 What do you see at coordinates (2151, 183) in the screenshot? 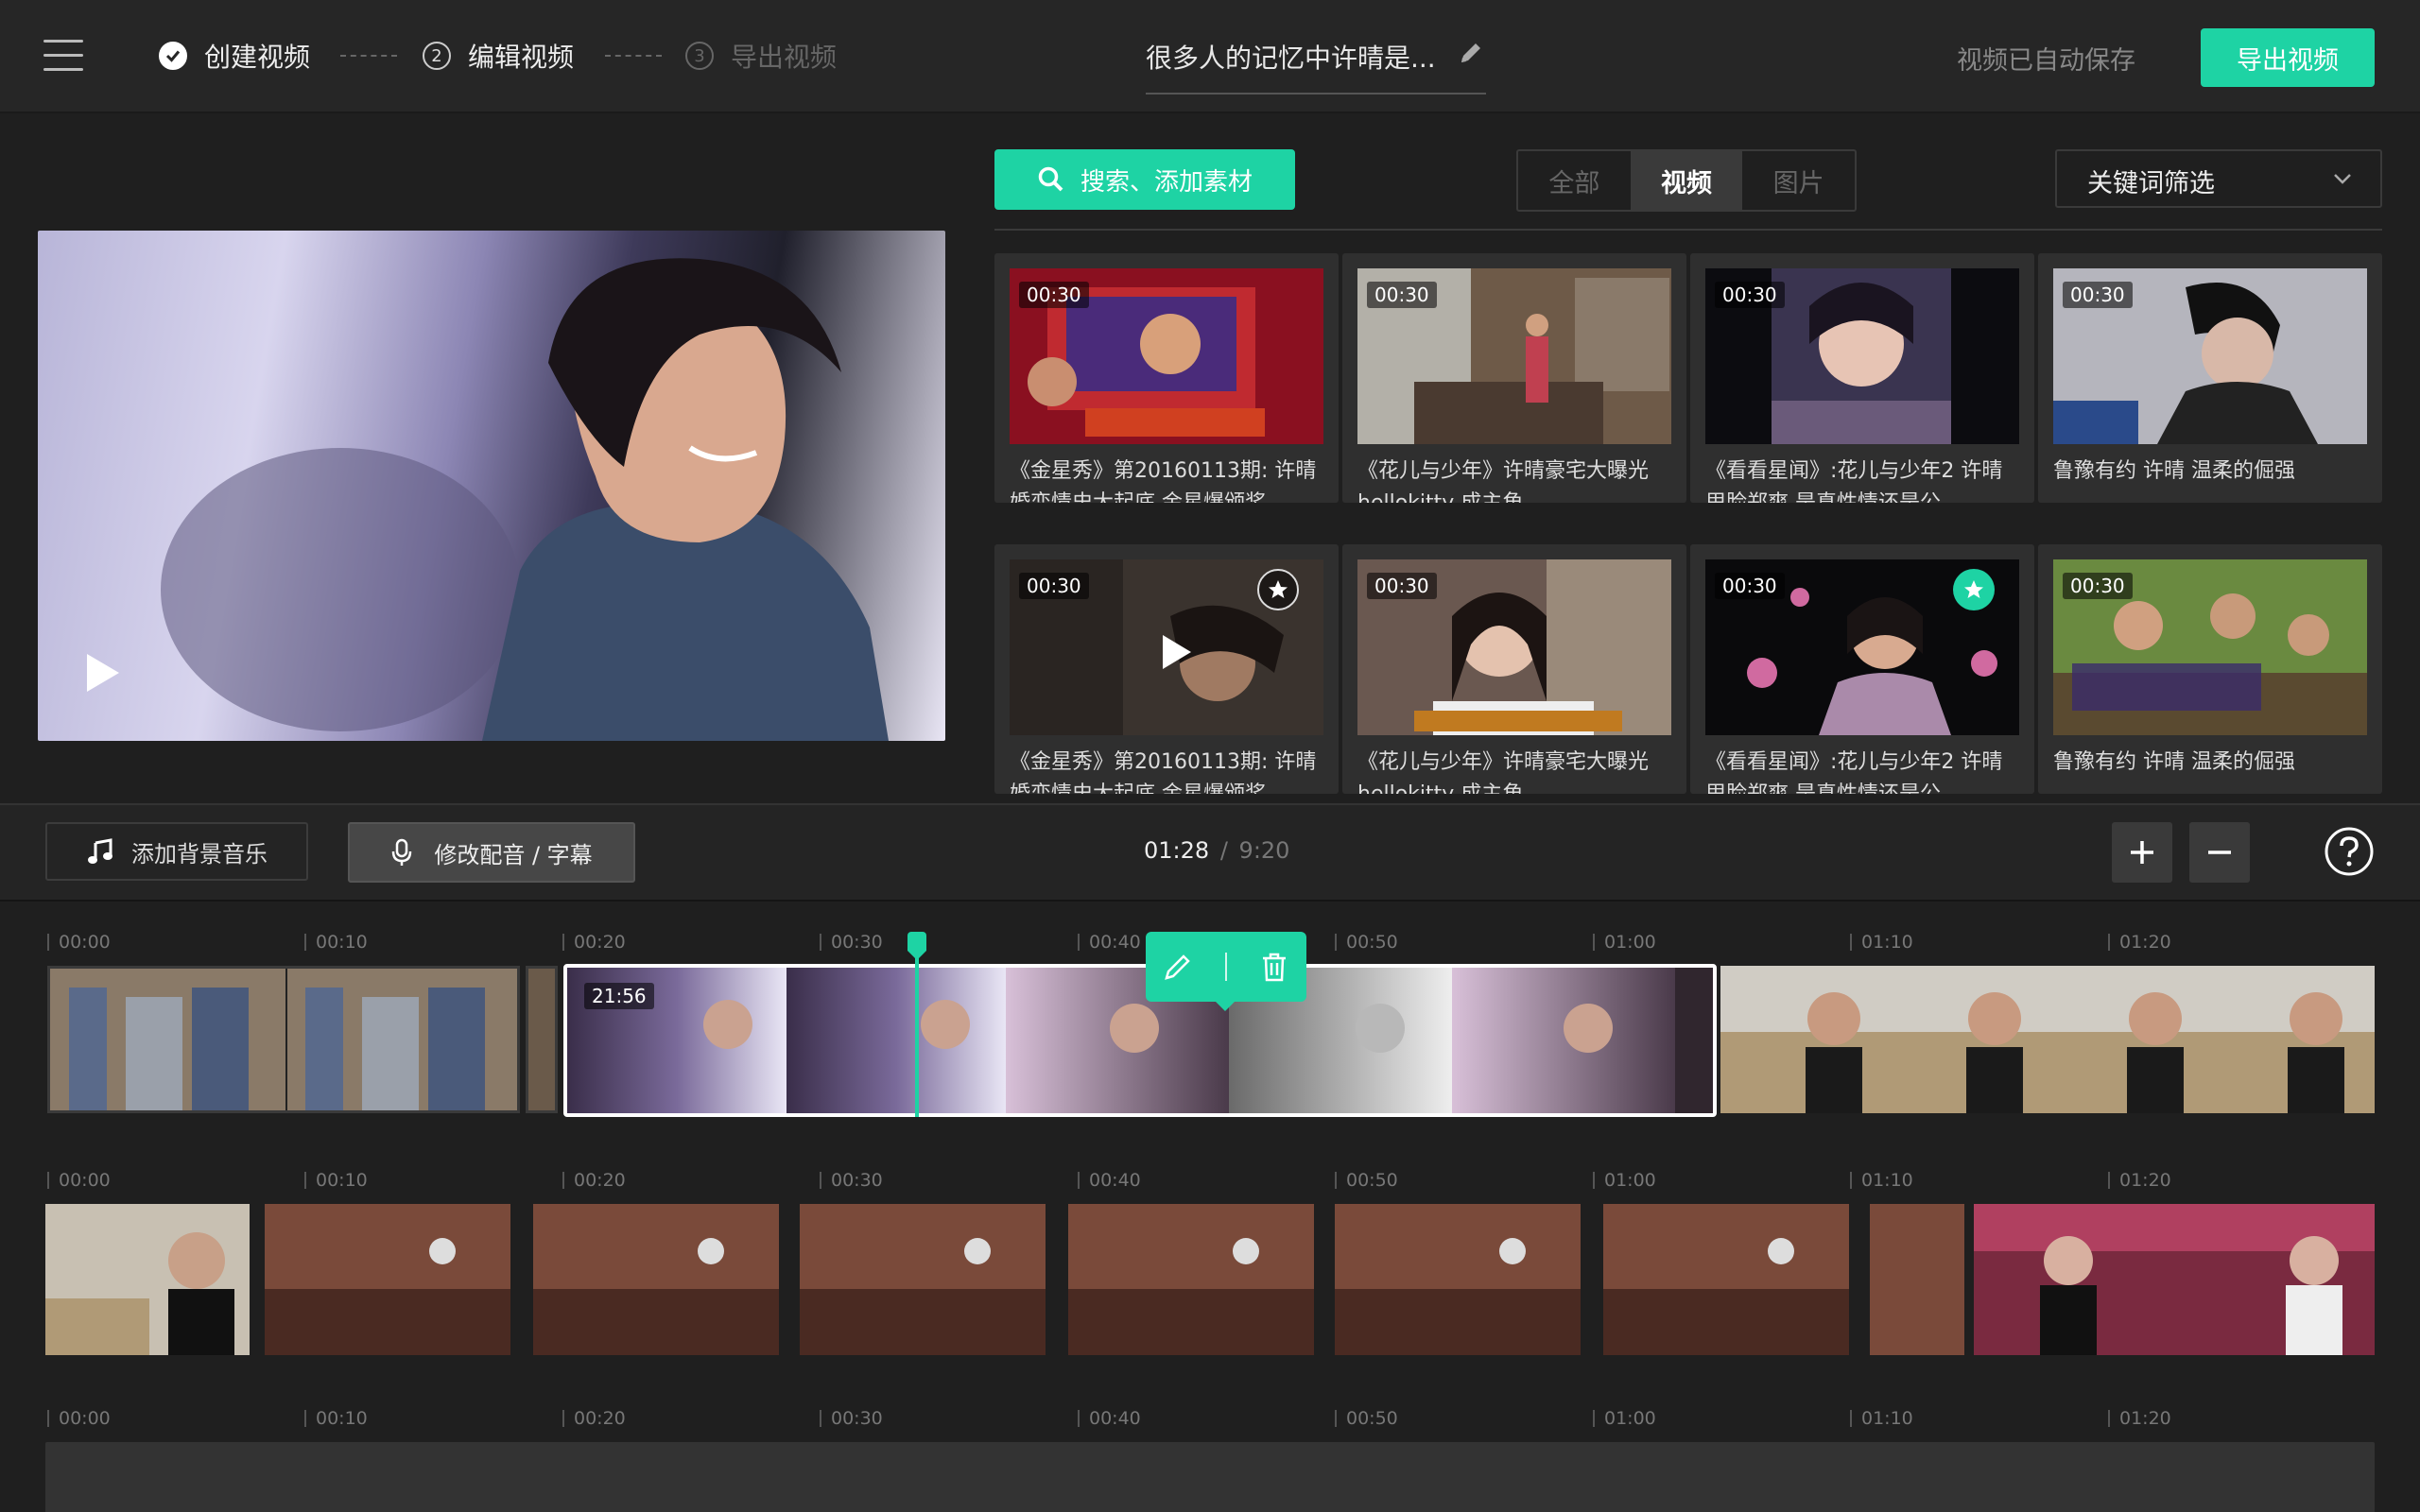
I see `keyword-filter-label: 关键词筛选` at bounding box center [2151, 183].